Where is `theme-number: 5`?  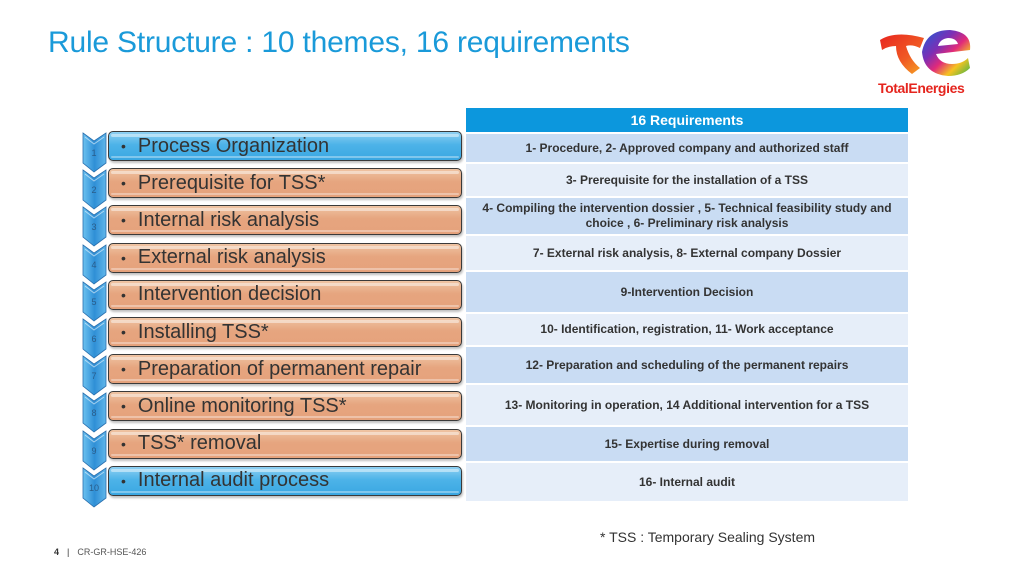
theme-number: 5 is located at coordinates (94, 301).